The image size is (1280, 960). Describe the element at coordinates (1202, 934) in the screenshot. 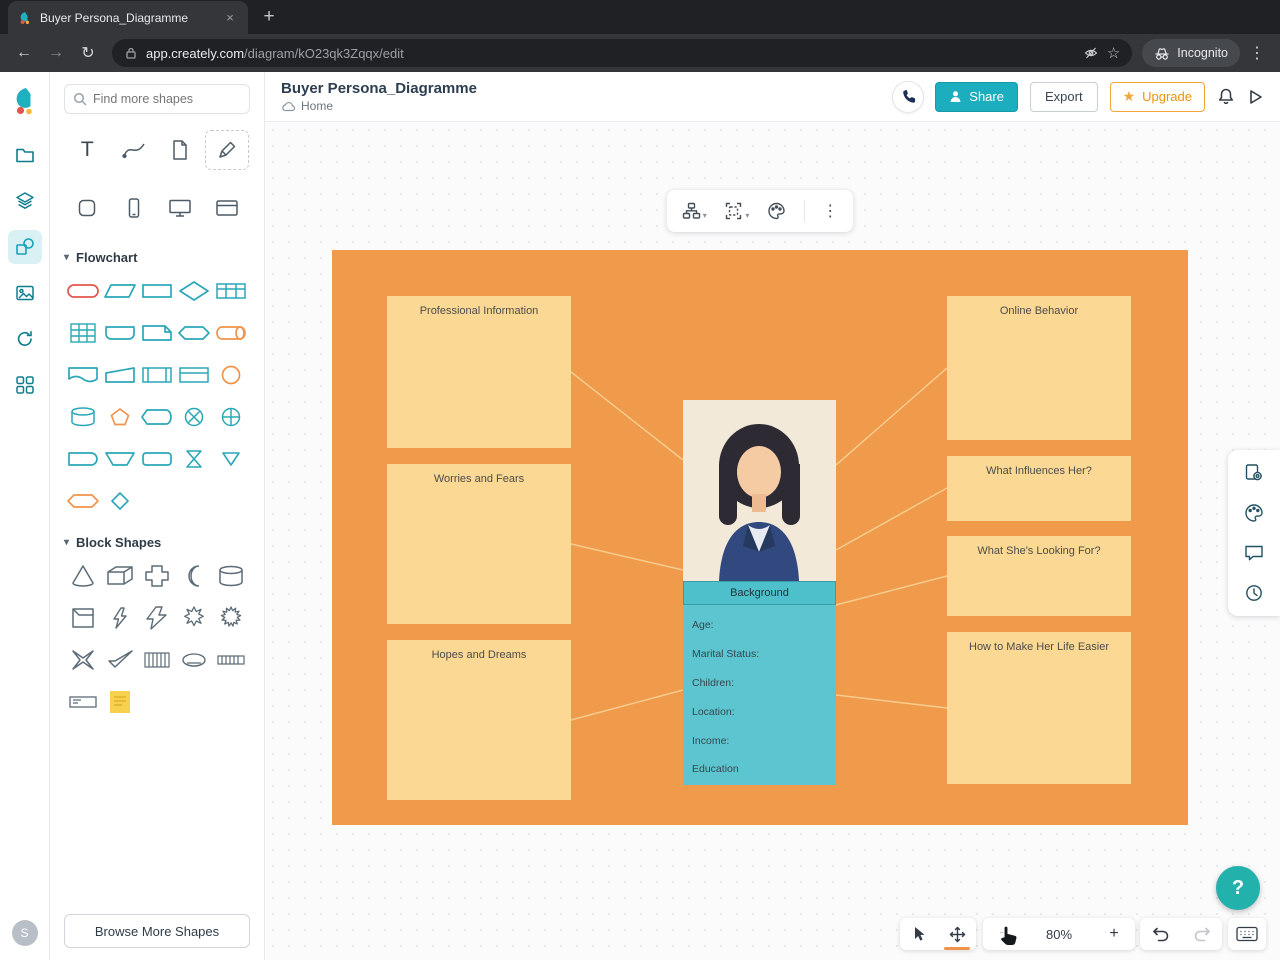

I see `redo-button` at that location.